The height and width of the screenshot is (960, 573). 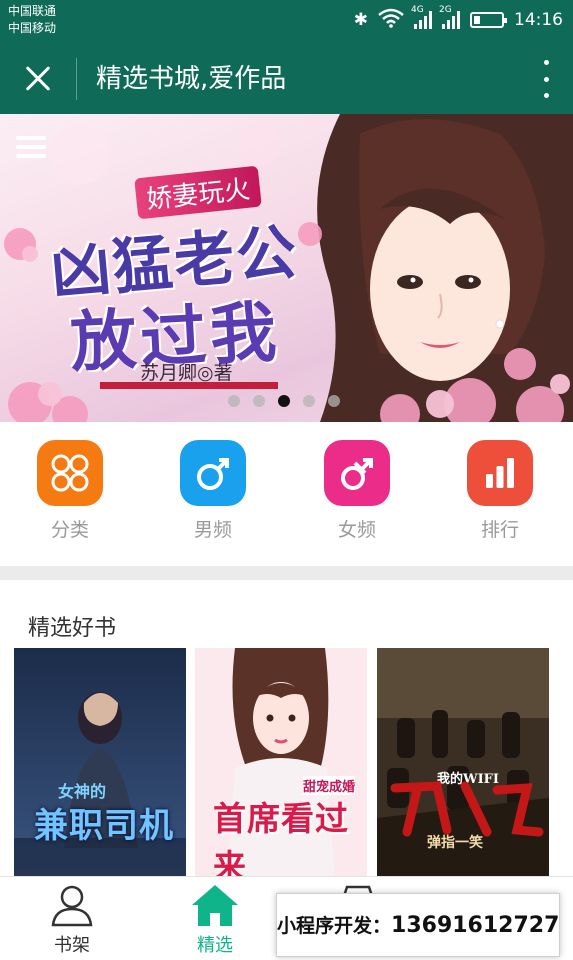 I want to click on category-label: 男频, so click(x=212, y=530).